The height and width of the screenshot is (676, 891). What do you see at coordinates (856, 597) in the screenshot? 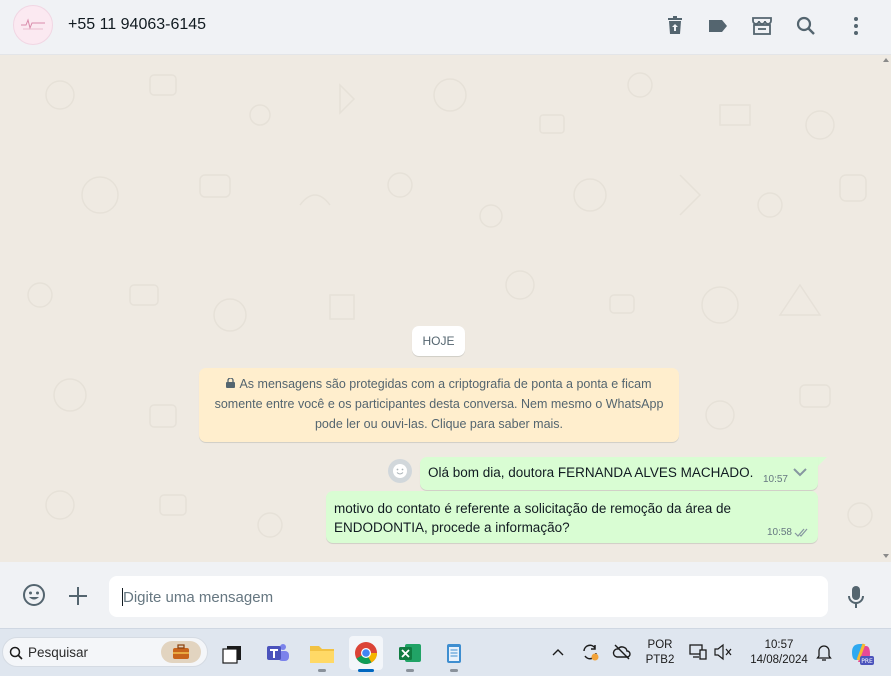
I see `microphone-icon` at bounding box center [856, 597].